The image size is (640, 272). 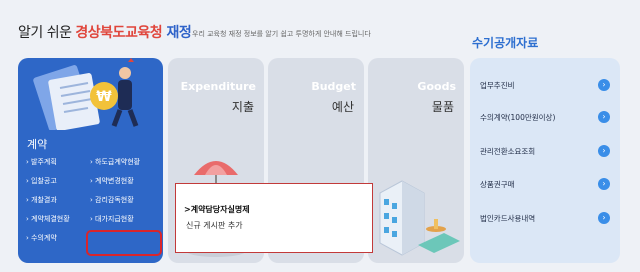 What do you see at coordinates (242, 107) in the screenshot?
I see `expenditure-ko-label: 지출` at bounding box center [242, 107].